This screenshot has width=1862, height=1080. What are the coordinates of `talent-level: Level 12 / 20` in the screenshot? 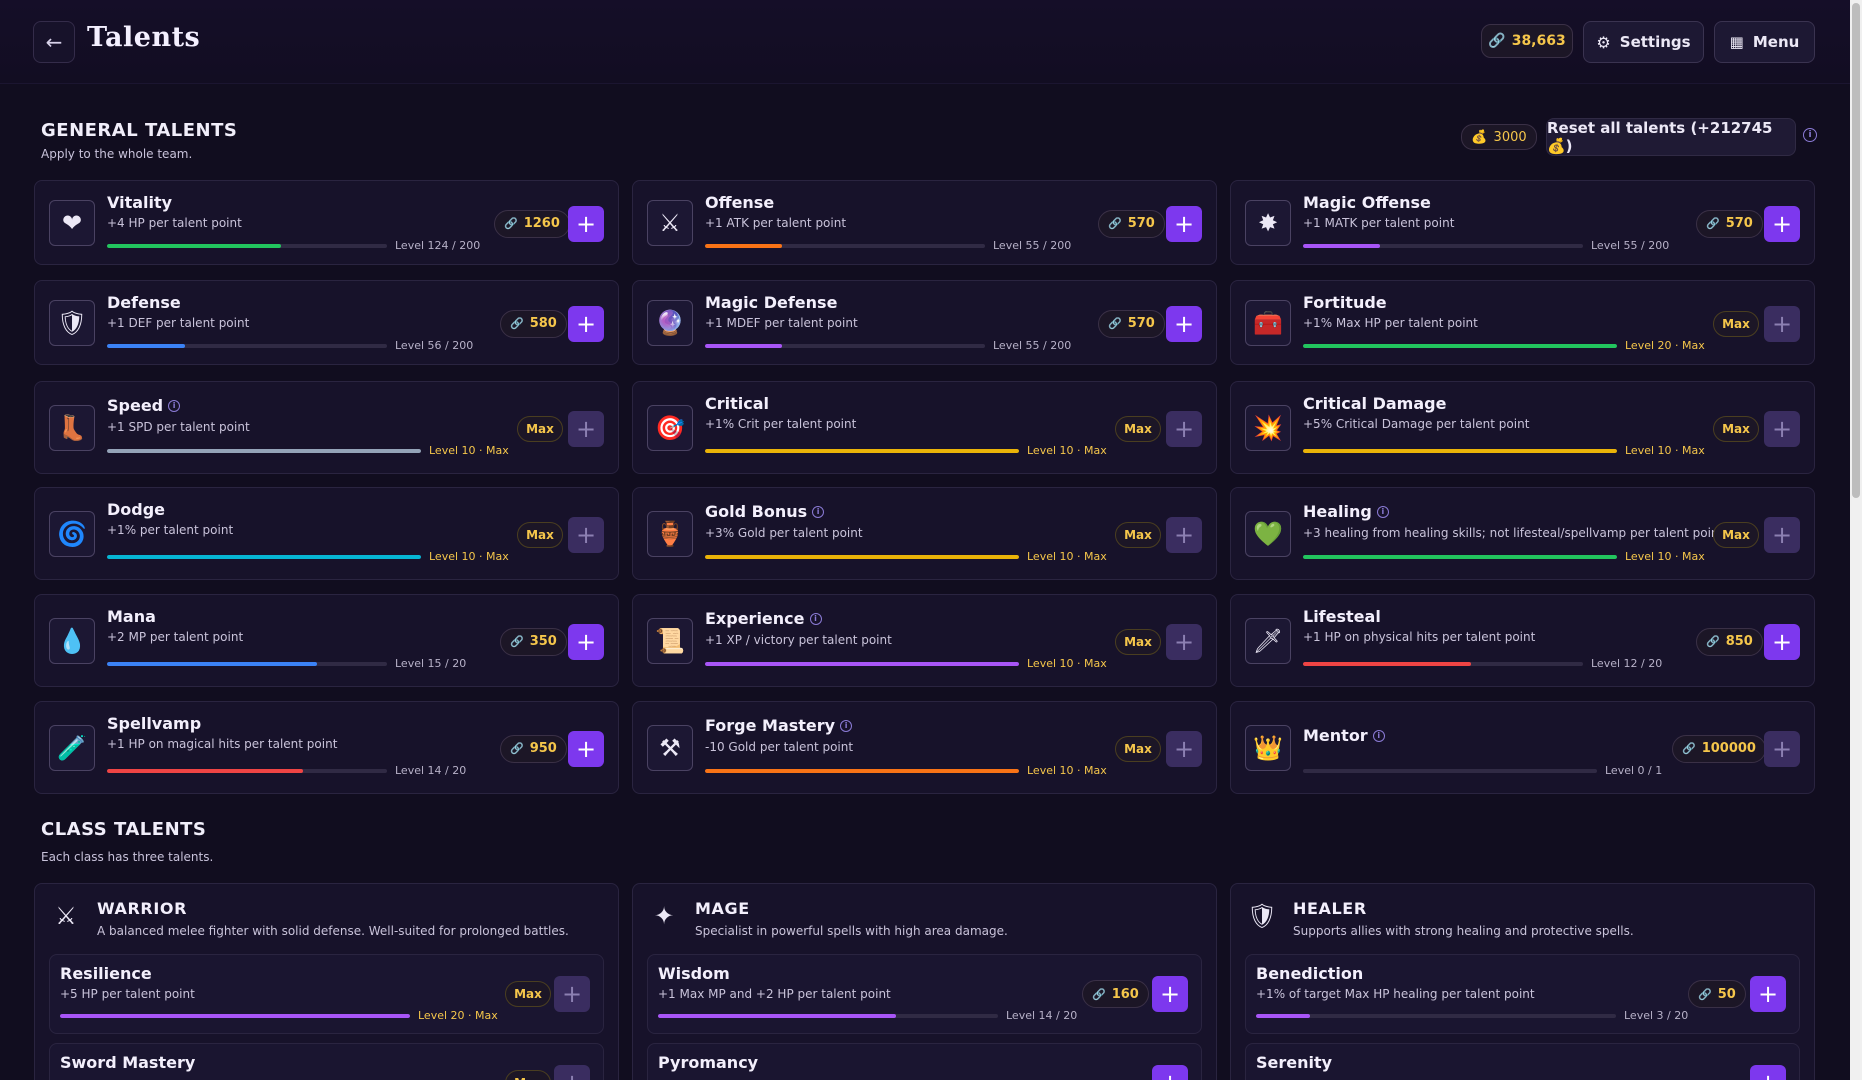 It's located at (1627, 663).